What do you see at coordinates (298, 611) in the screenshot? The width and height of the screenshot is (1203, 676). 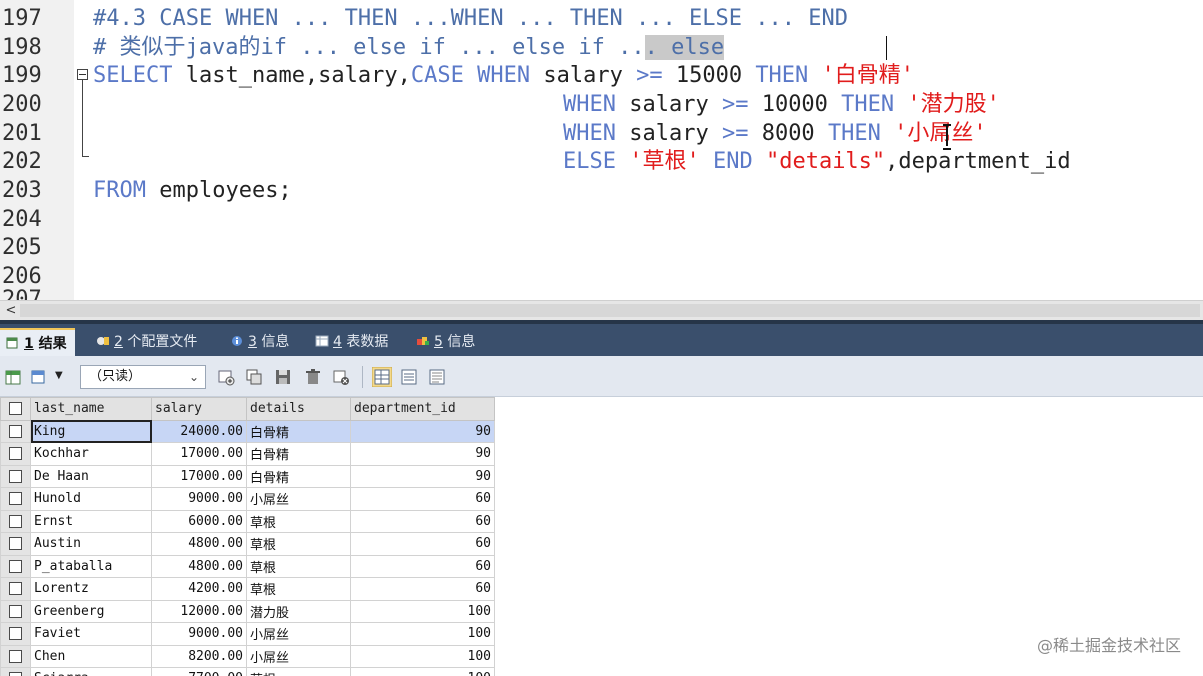 I see `cell-details: 潜力股` at bounding box center [298, 611].